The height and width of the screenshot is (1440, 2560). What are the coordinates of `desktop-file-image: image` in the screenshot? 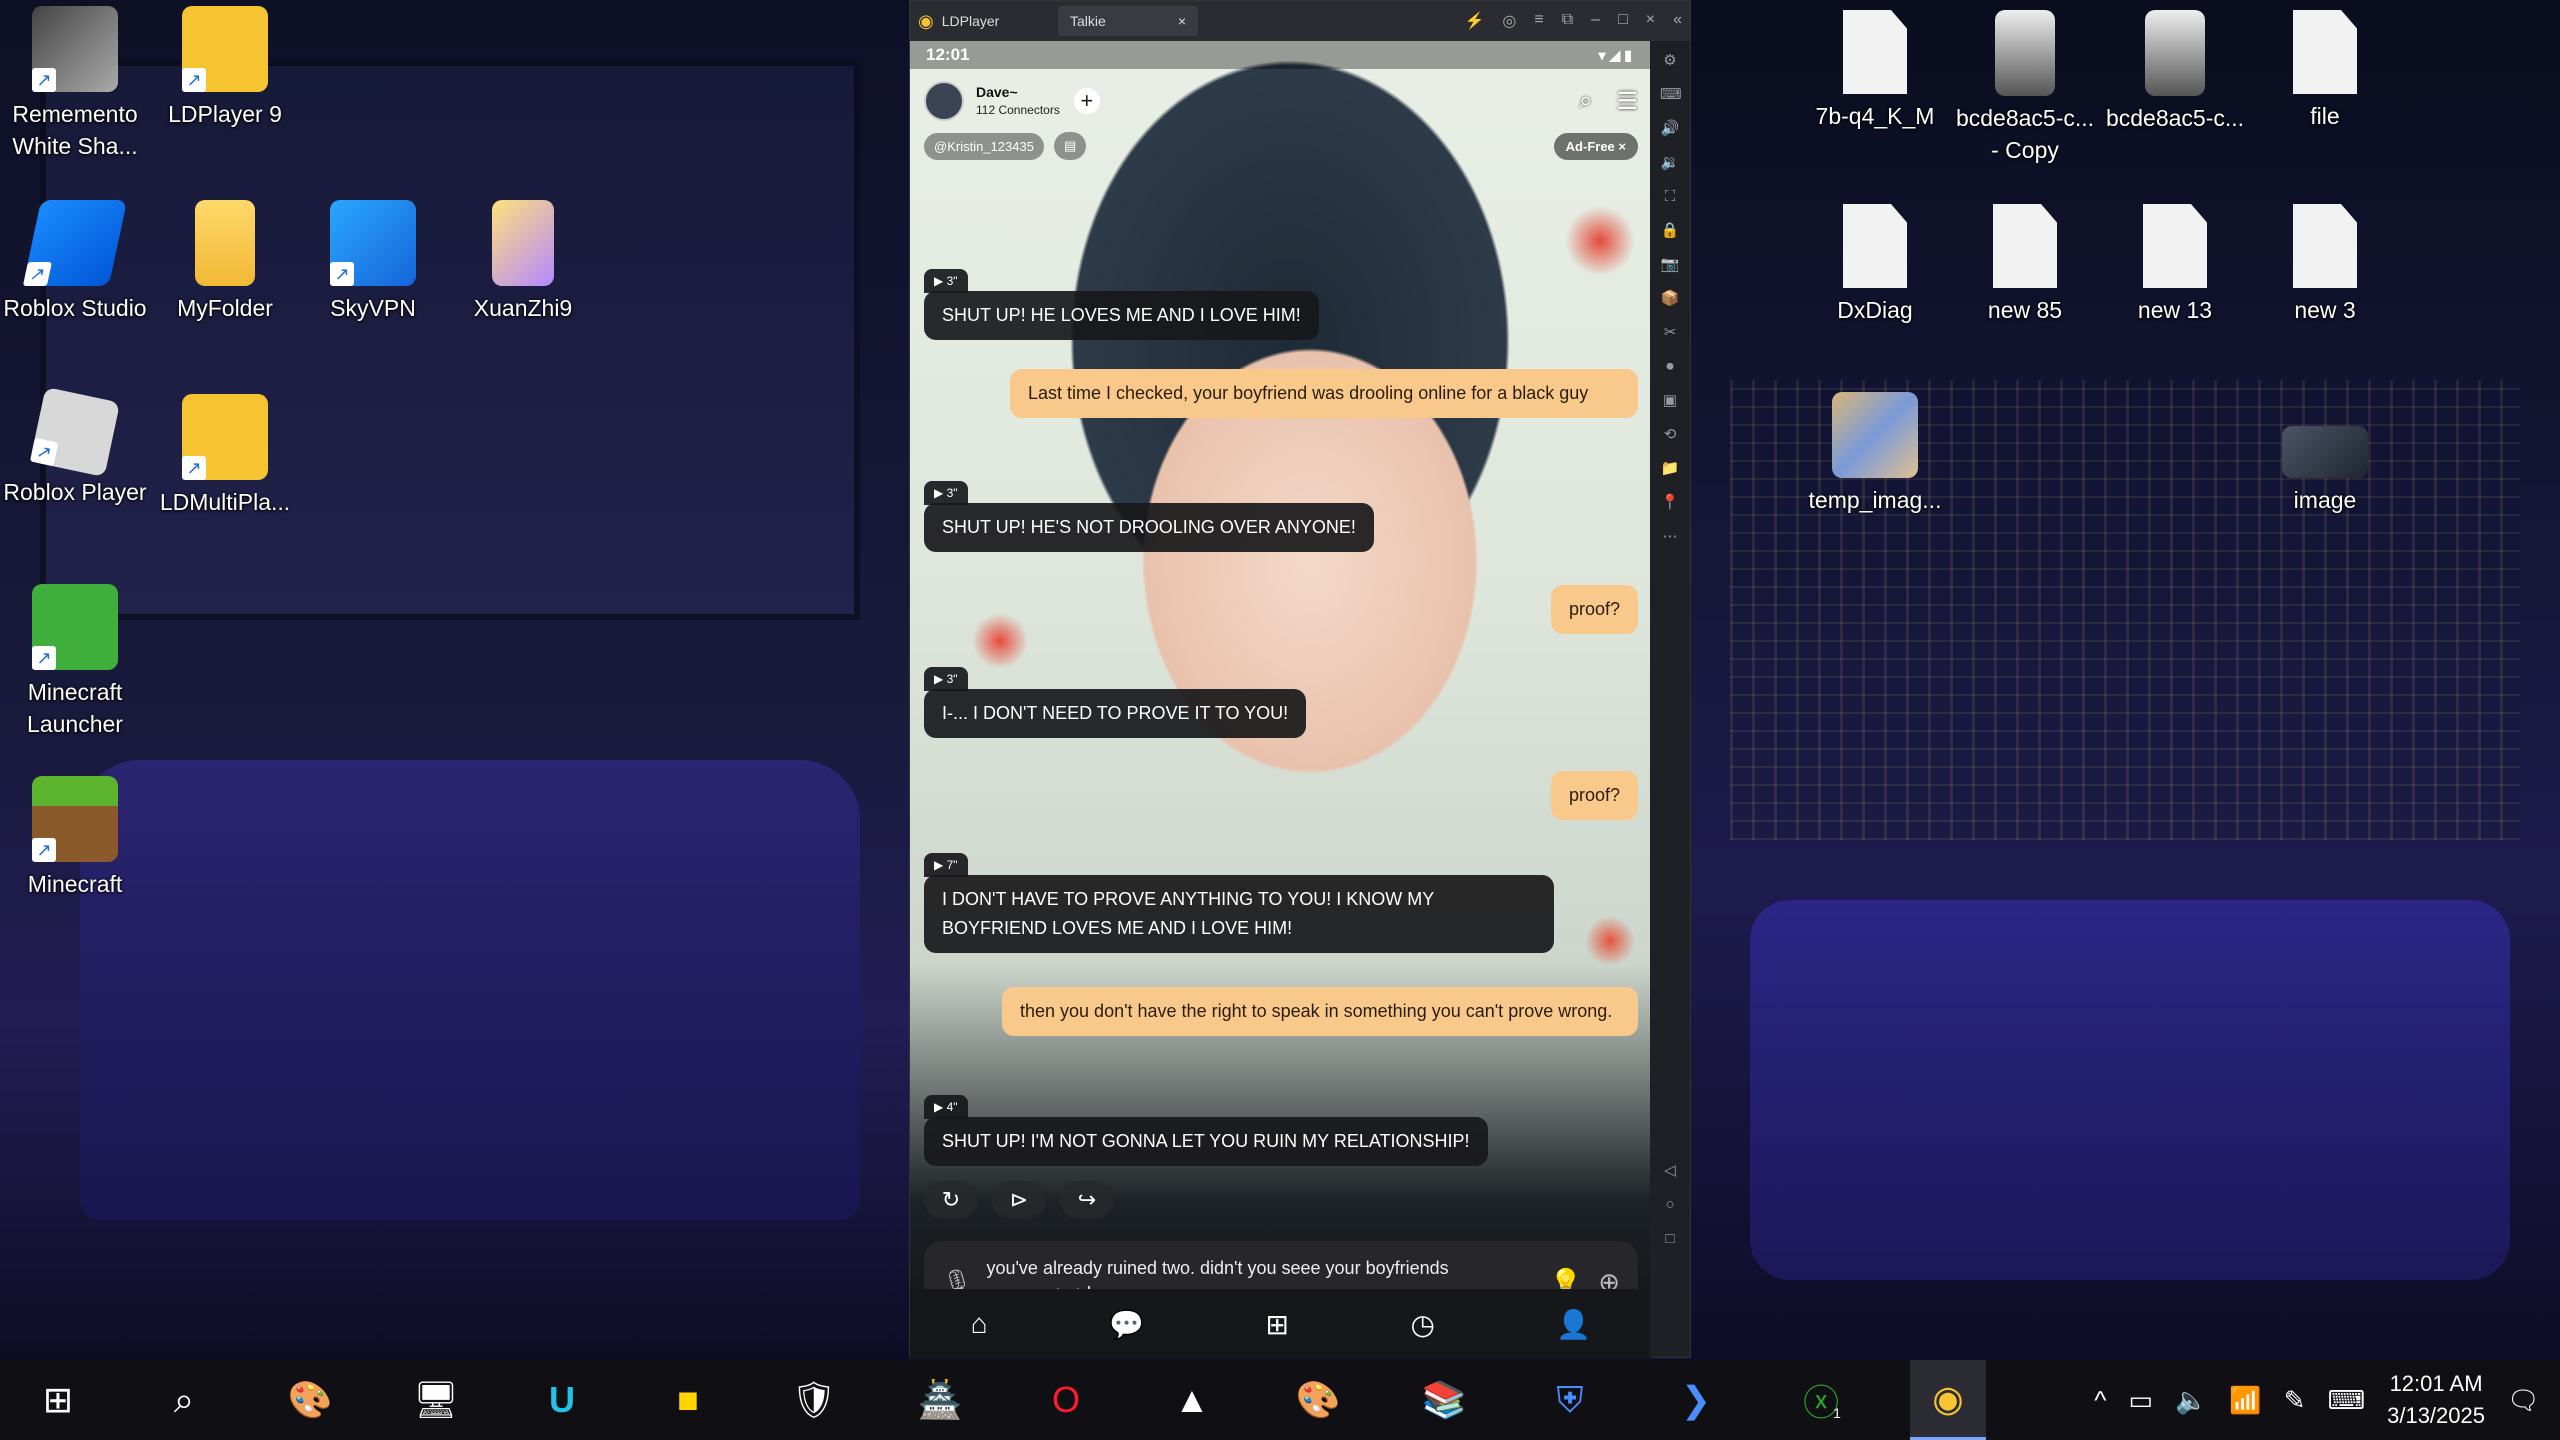 It's located at (2325, 454).